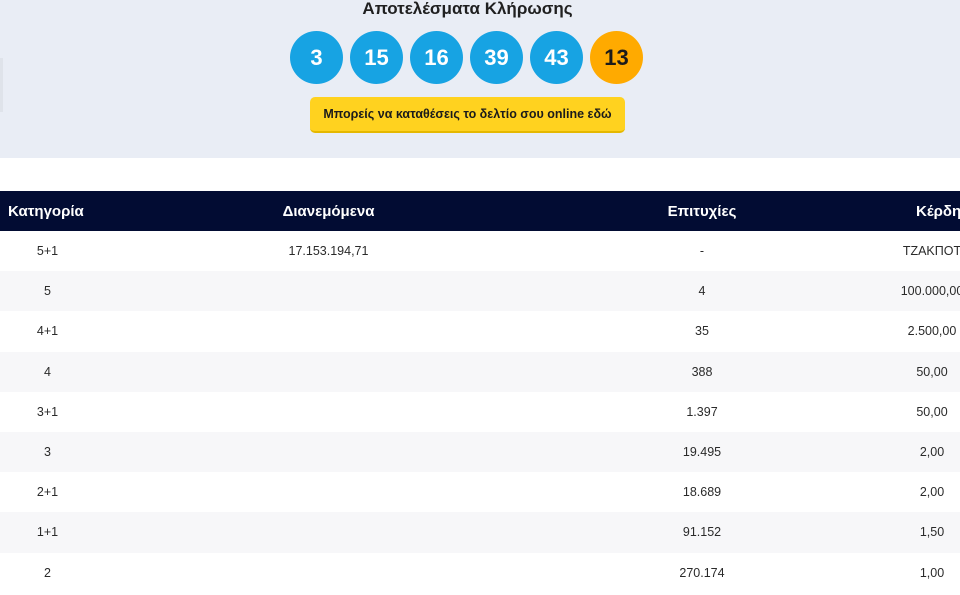  Describe the element at coordinates (702, 452) in the screenshot. I see `cell-winners: 19.495` at that location.